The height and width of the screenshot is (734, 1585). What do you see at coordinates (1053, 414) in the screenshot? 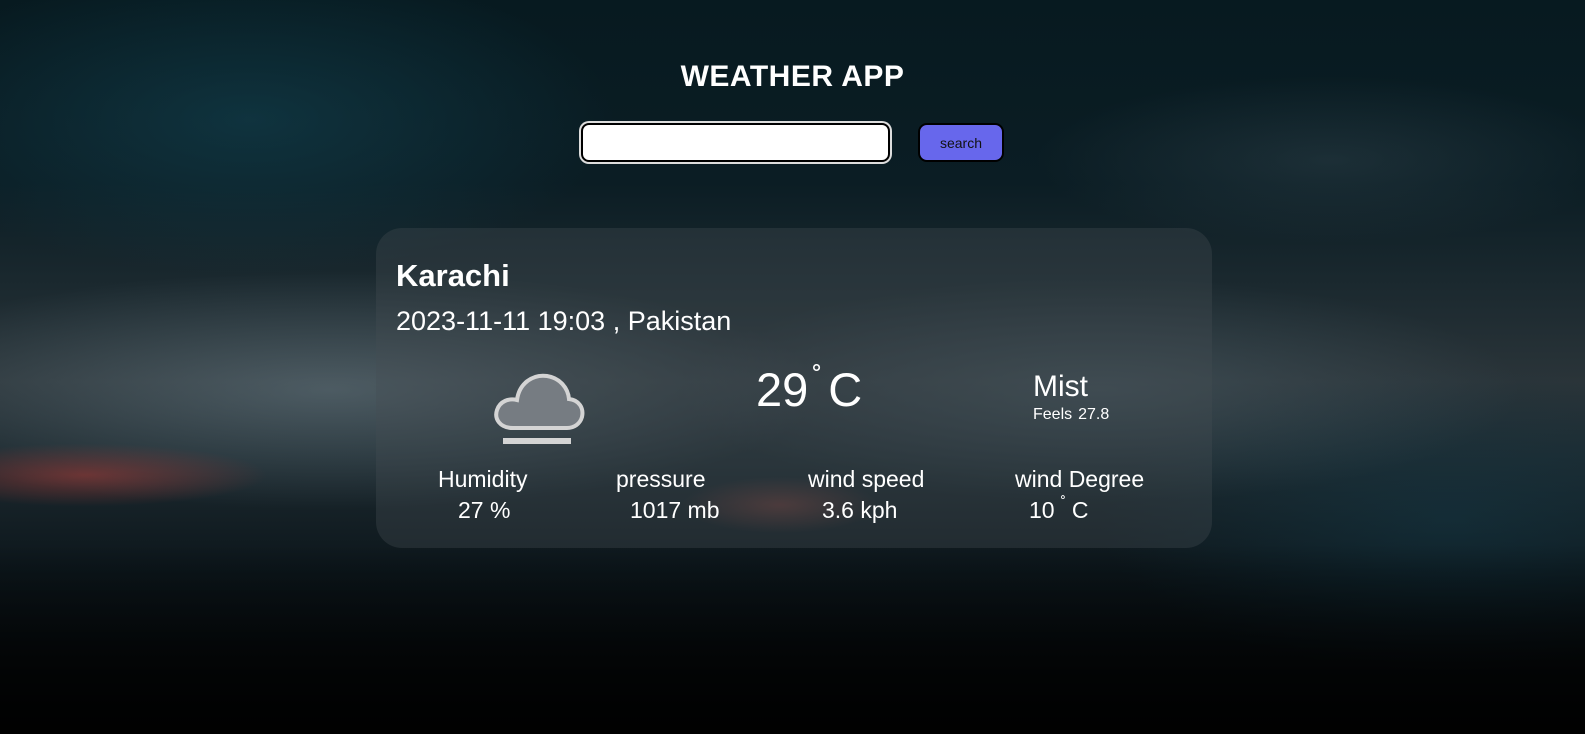
I see `feels-like-label: Feels` at bounding box center [1053, 414].